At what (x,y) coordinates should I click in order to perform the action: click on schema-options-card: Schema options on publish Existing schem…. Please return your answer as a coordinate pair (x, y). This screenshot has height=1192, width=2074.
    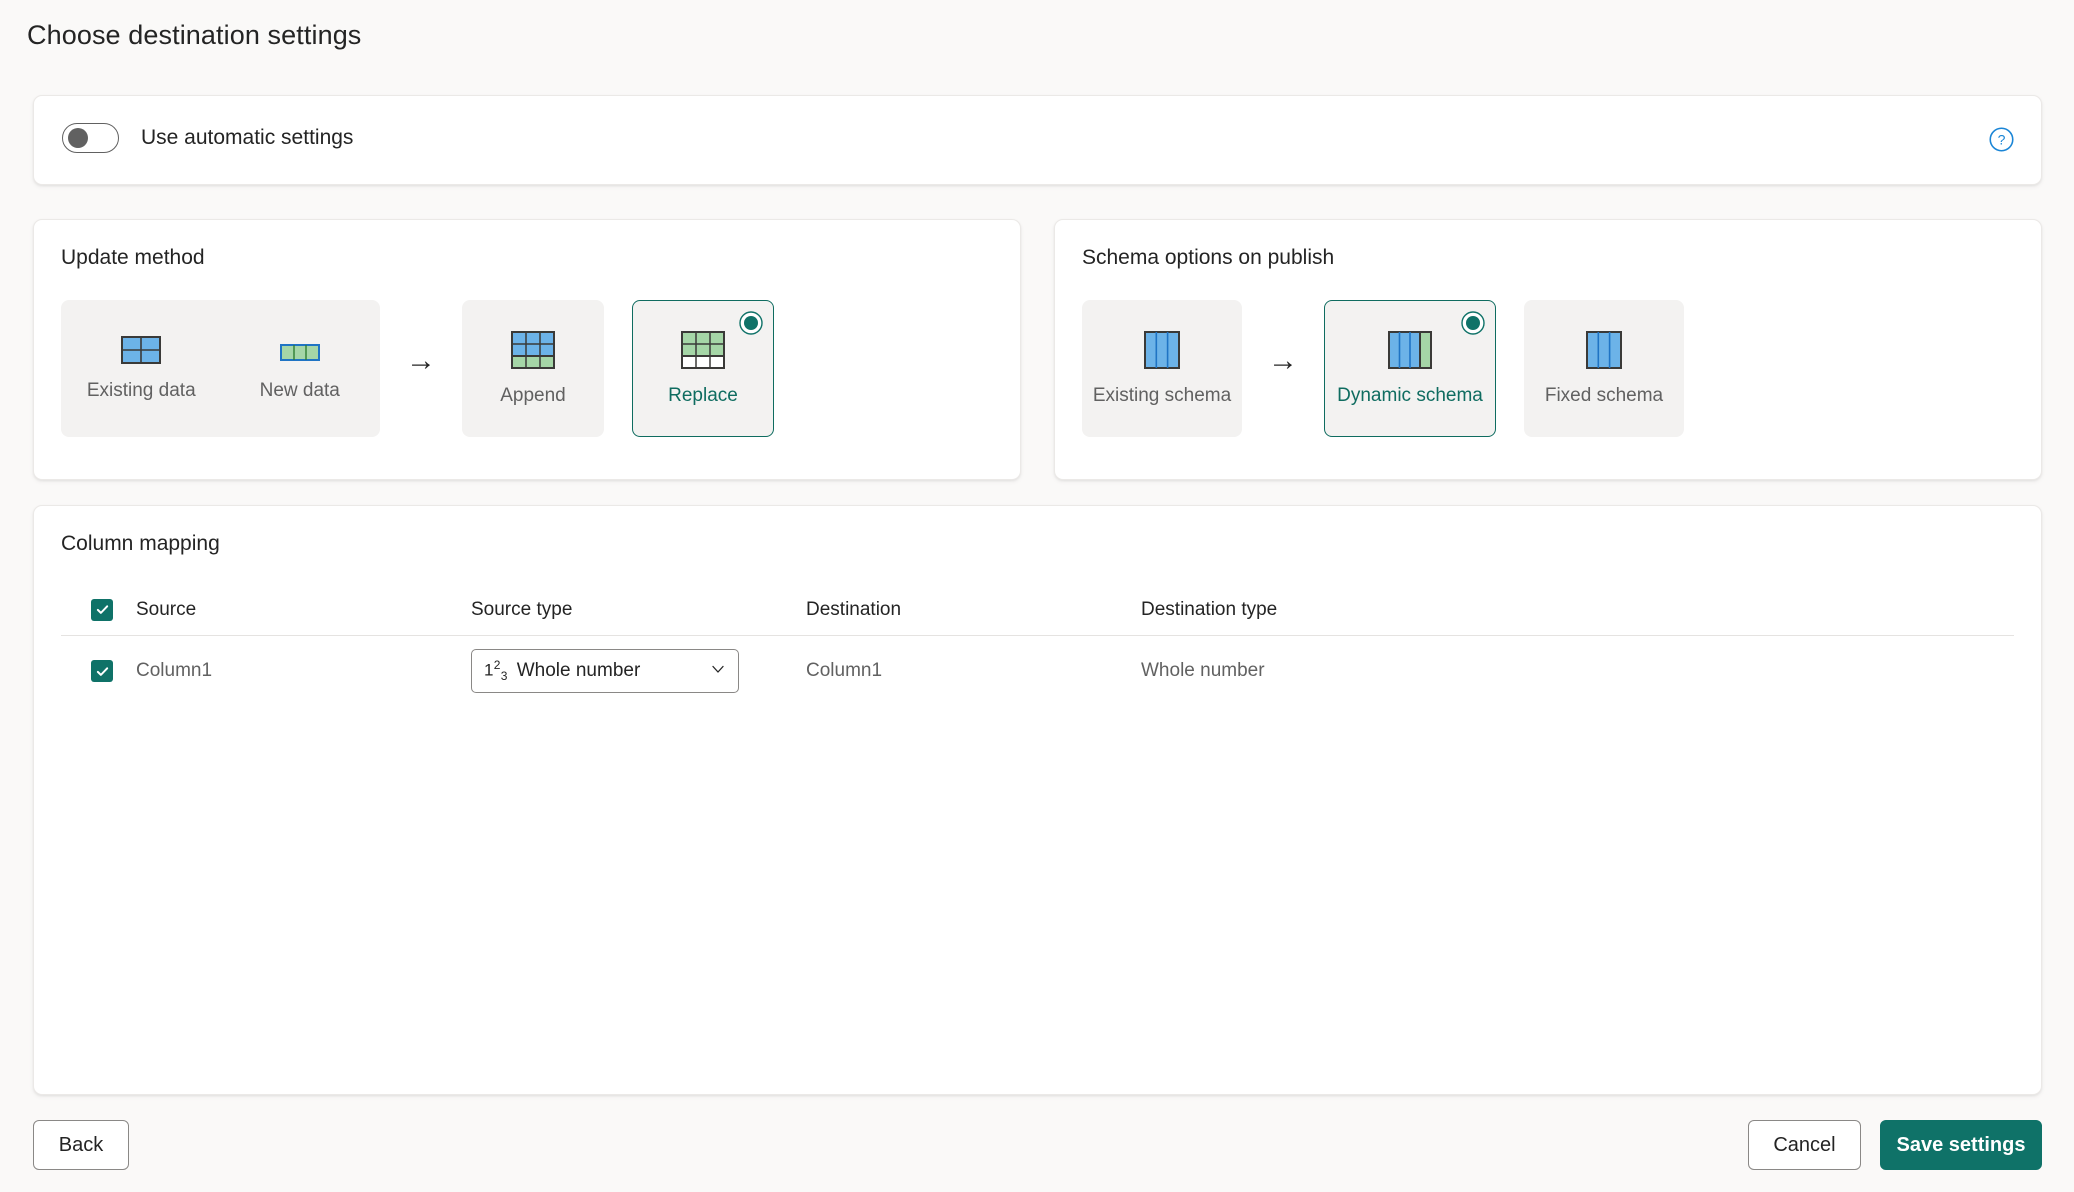
    Looking at the image, I should click on (1548, 349).